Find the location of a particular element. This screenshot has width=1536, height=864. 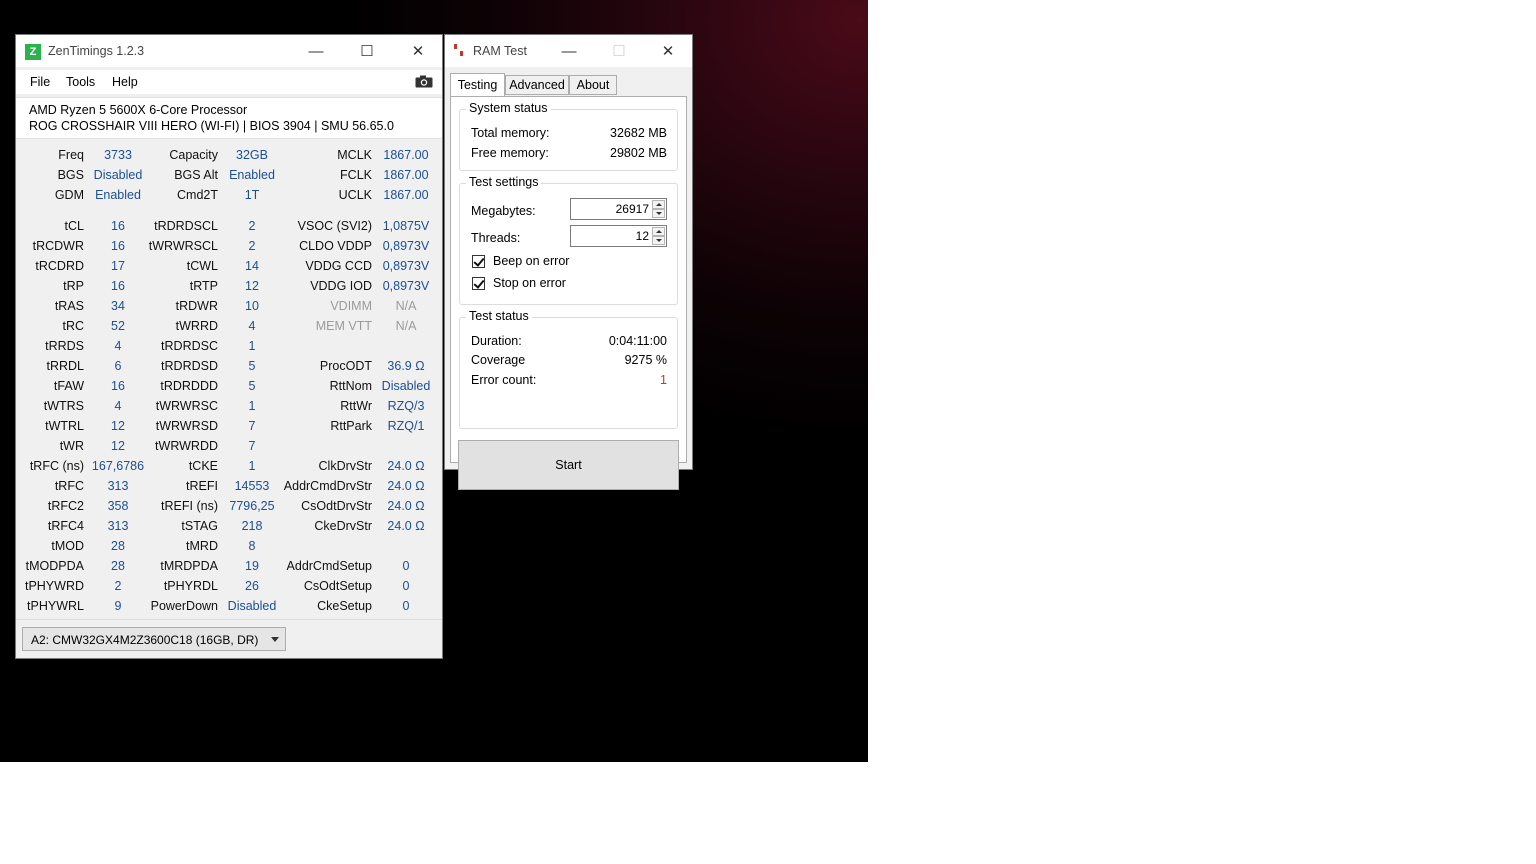

timing-label: tWRWRSCL is located at coordinates (183, 246).